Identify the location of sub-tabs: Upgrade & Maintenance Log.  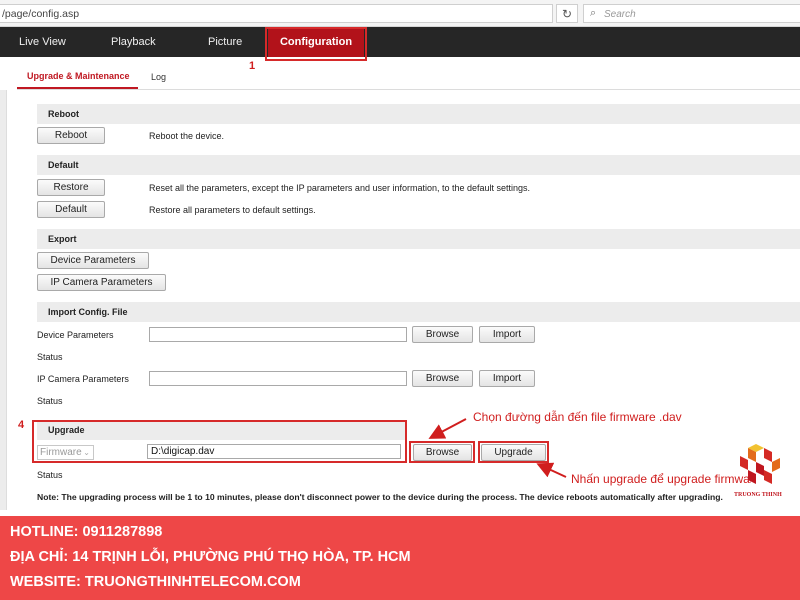
(408, 78).